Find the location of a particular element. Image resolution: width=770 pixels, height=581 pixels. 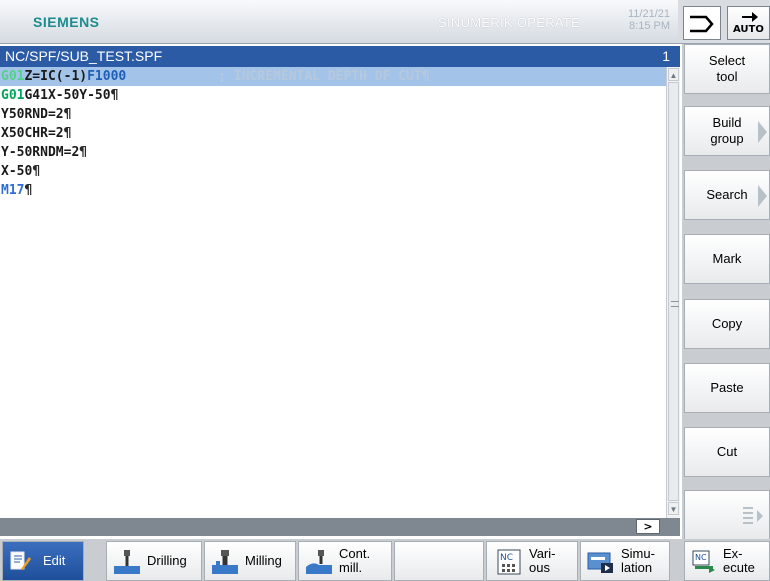

edit-button: Edit is located at coordinates (43, 561).